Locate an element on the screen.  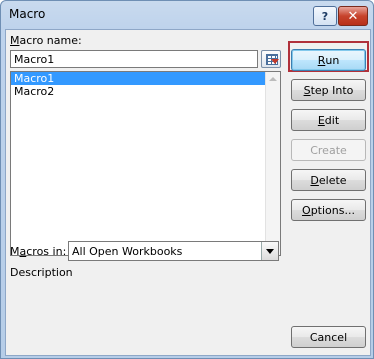
edit-button: Edit is located at coordinates (328, 120).